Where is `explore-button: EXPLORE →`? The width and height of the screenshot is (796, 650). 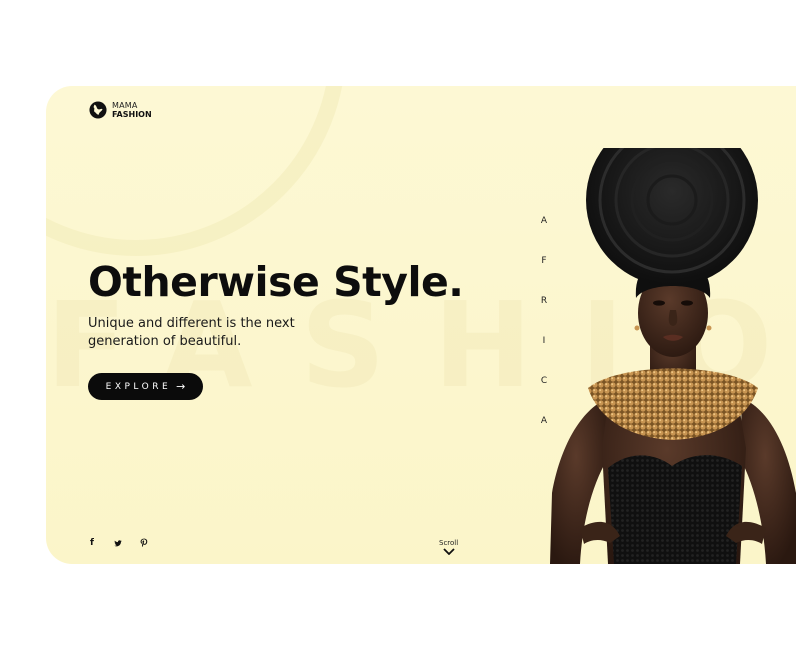
explore-button: EXPLORE → is located at coordinates (145, 386).